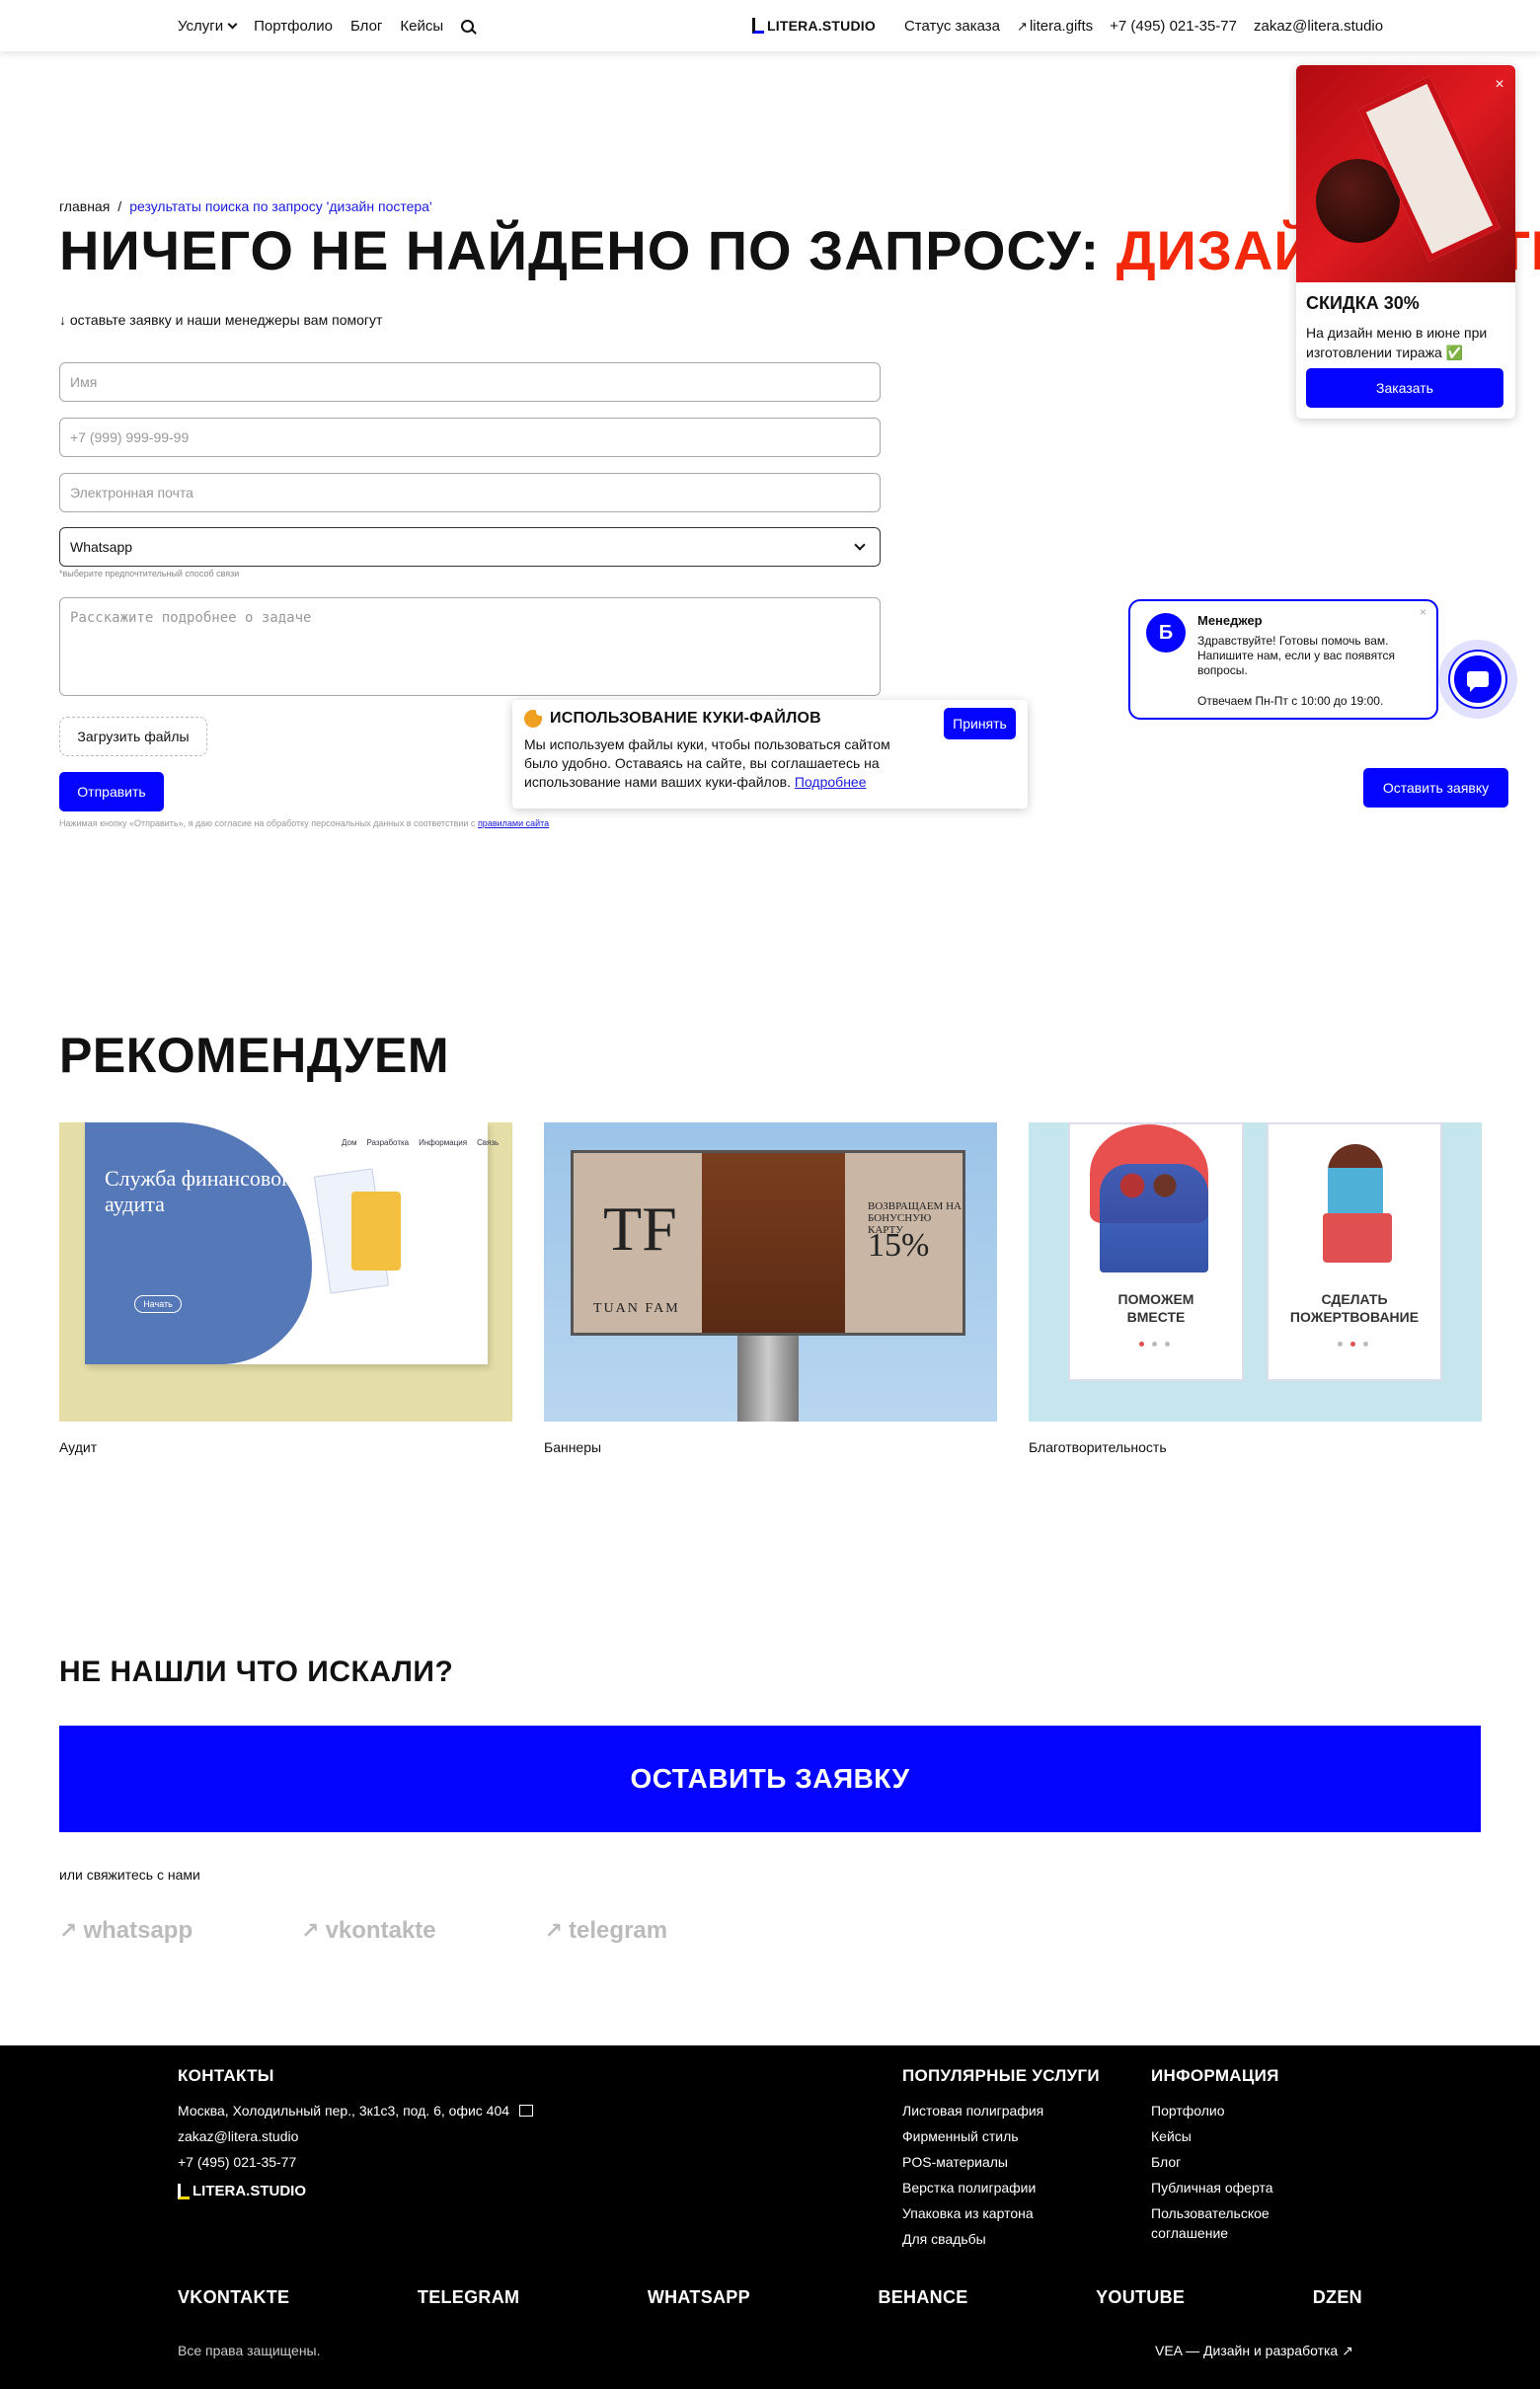 Image resolution: width=1540 pixels, height=2389 pixels. What do you see at coordinates (470, 437) in the screenshot?
I see `phone-field: +7 (999) 999-99-99` at bounding box center [470, 437].